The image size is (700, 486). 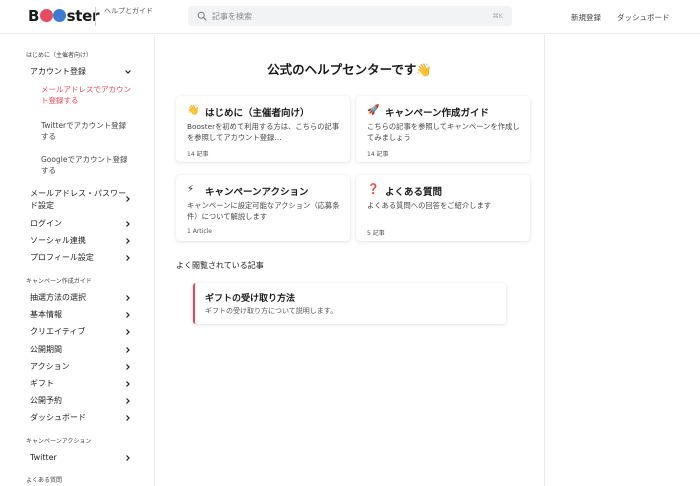 I want to click on sidebar-item-email-password: メールアドレス・パスワード設定, so click(x=78, y=200).